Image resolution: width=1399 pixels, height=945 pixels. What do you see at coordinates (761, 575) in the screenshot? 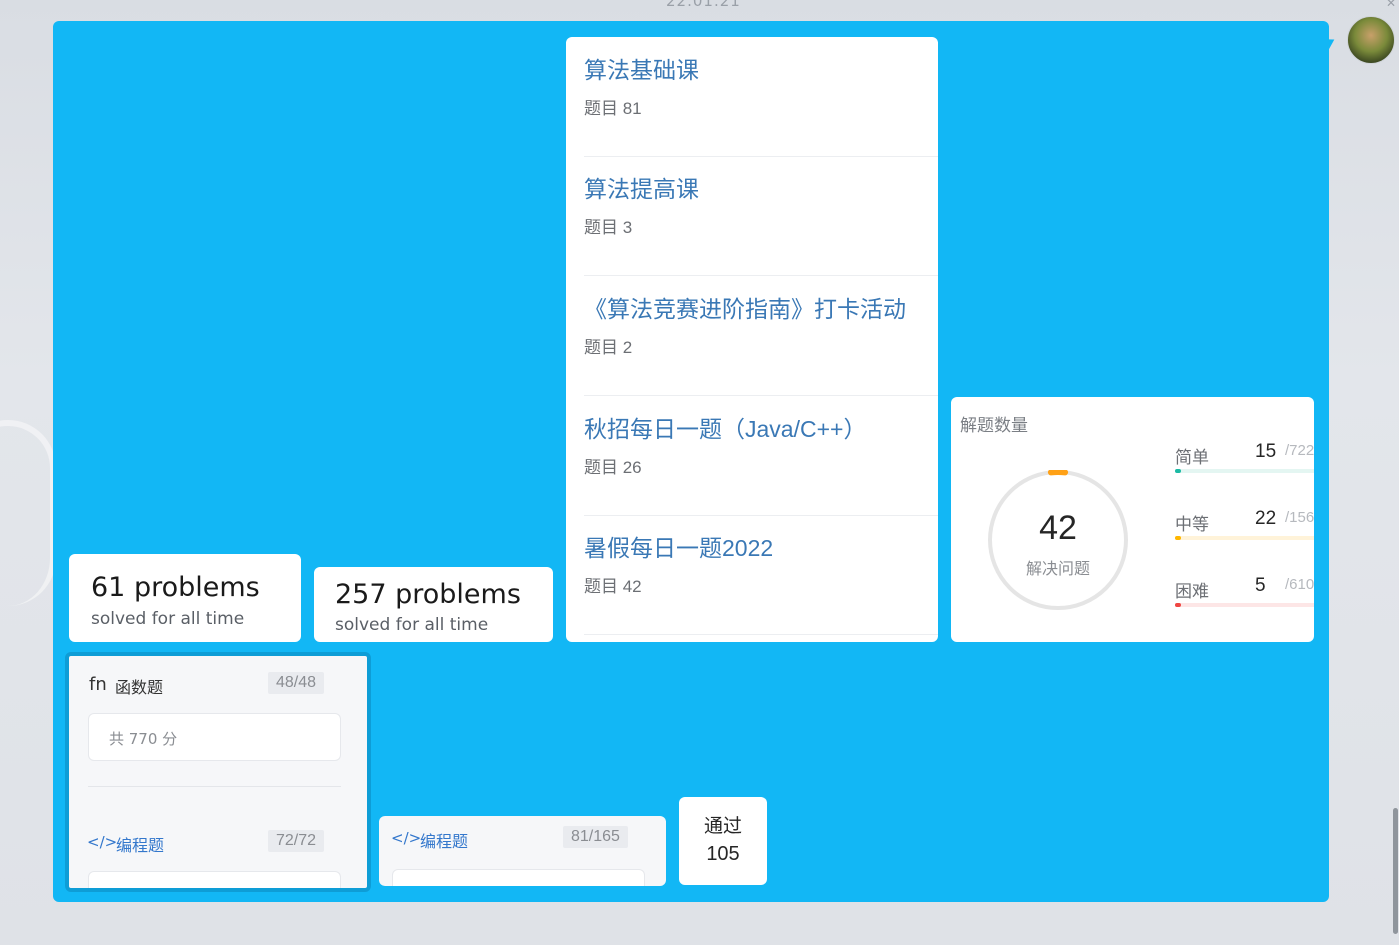
I see `course-item: 暑假每日一题2022 题目 42` at bounding box center [761, 575].